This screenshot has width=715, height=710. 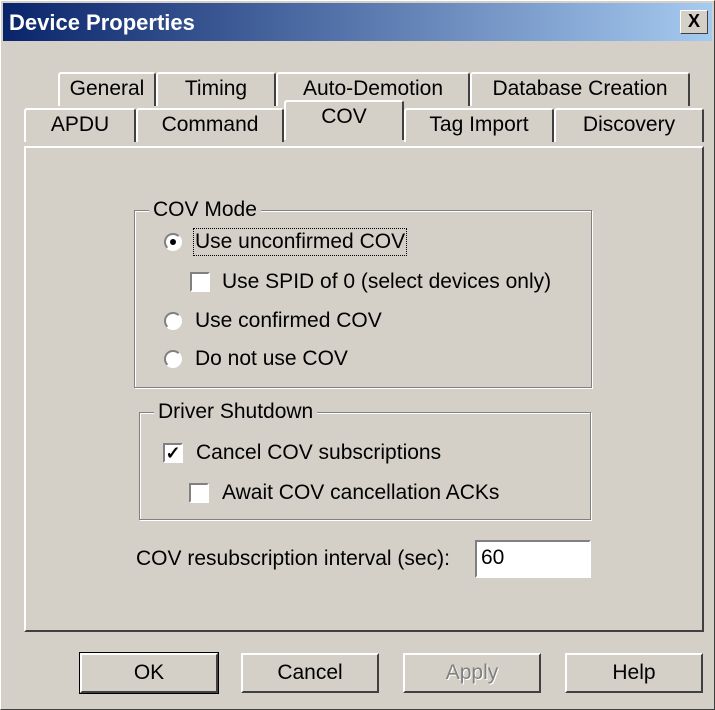 I want to click on cancel-cov-subscriptions-label: Cancel COV subscriptions, so click(x=318, y=453).